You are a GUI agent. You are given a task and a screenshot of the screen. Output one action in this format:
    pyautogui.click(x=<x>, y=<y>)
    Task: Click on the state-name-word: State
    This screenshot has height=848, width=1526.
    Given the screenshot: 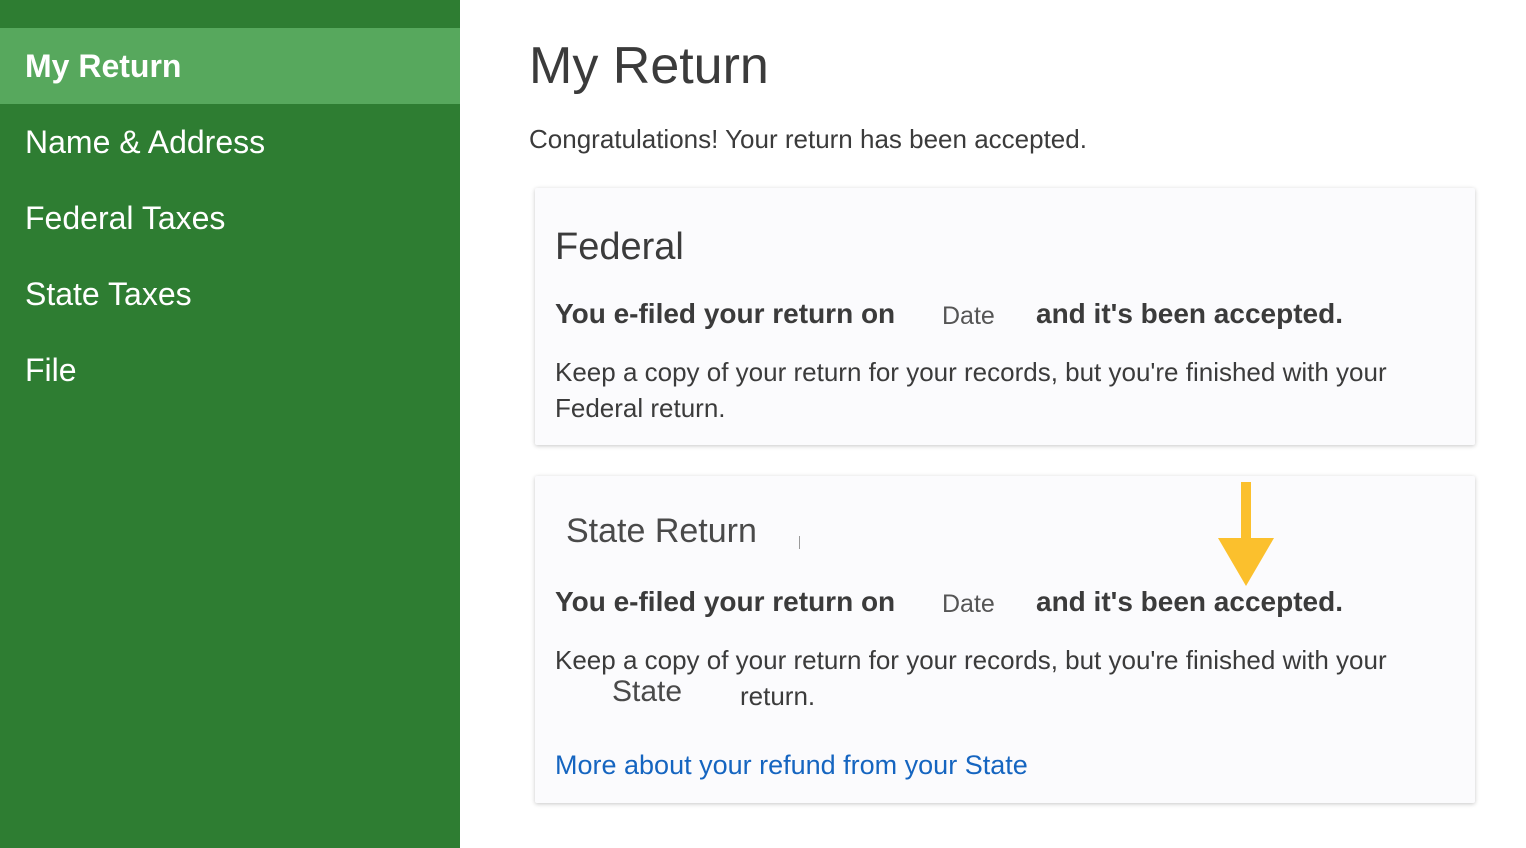 What is the action you would take?
    pyautogui.click(x=647, y=691)
    